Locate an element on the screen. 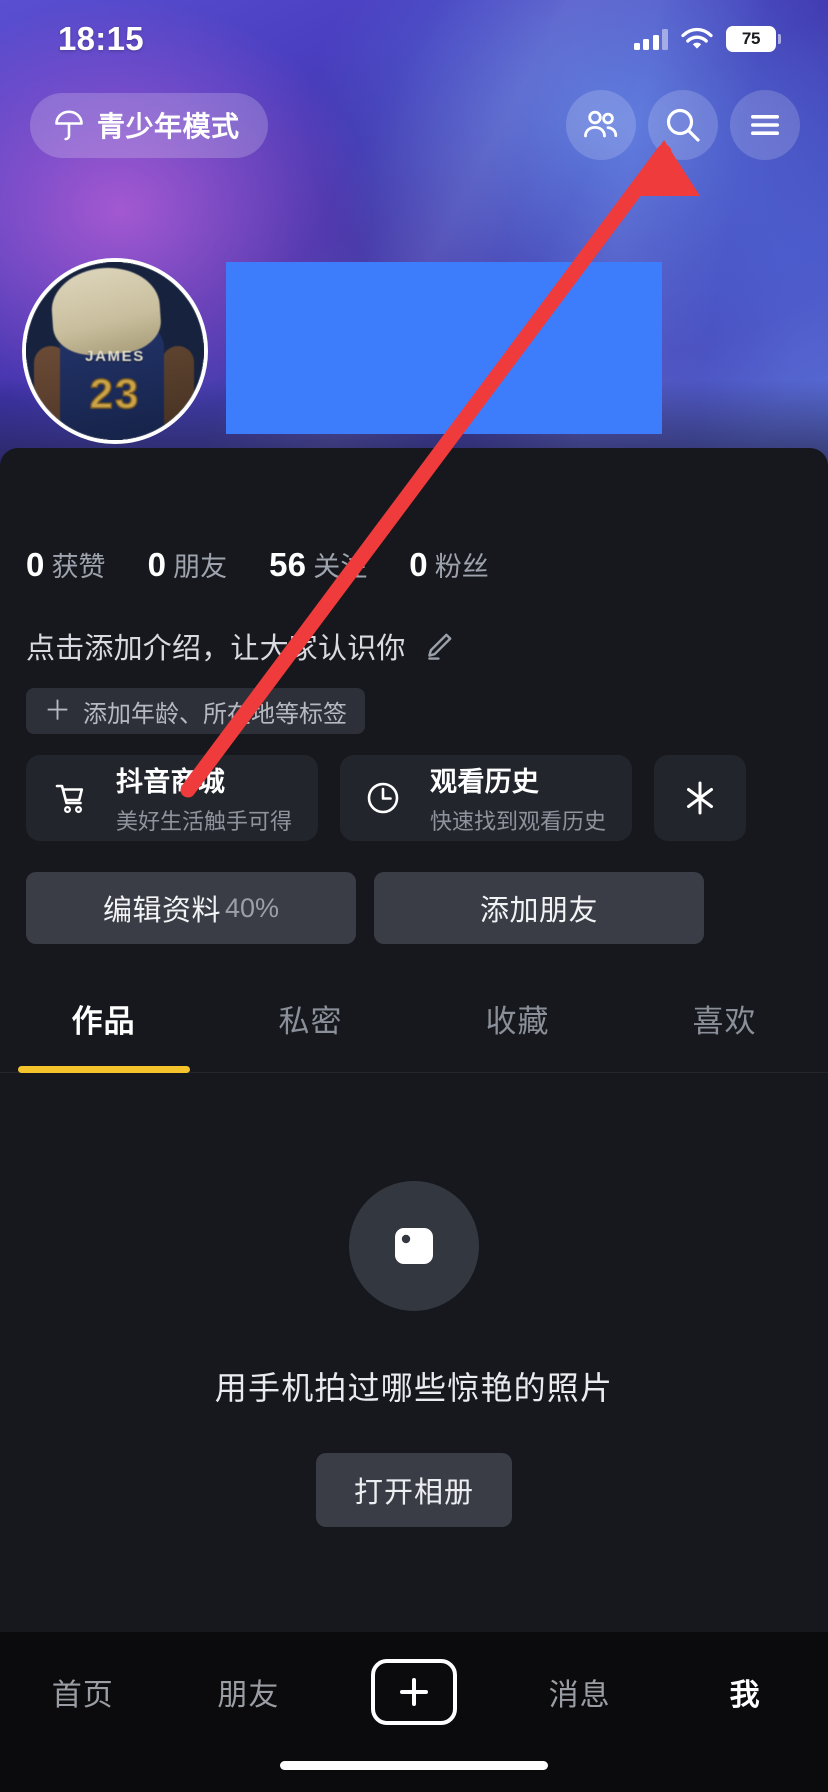 This screenshot has width=828, height=1792. tab-works: 作品 is located at coordinates (103, 1019).